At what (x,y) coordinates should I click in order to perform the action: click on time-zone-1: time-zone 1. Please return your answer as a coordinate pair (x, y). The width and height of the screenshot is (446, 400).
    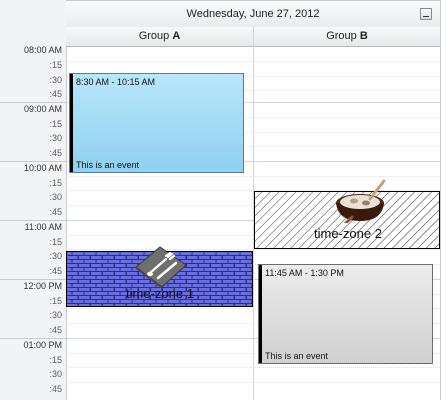
    Looking at the image, I should click on (159, 276).